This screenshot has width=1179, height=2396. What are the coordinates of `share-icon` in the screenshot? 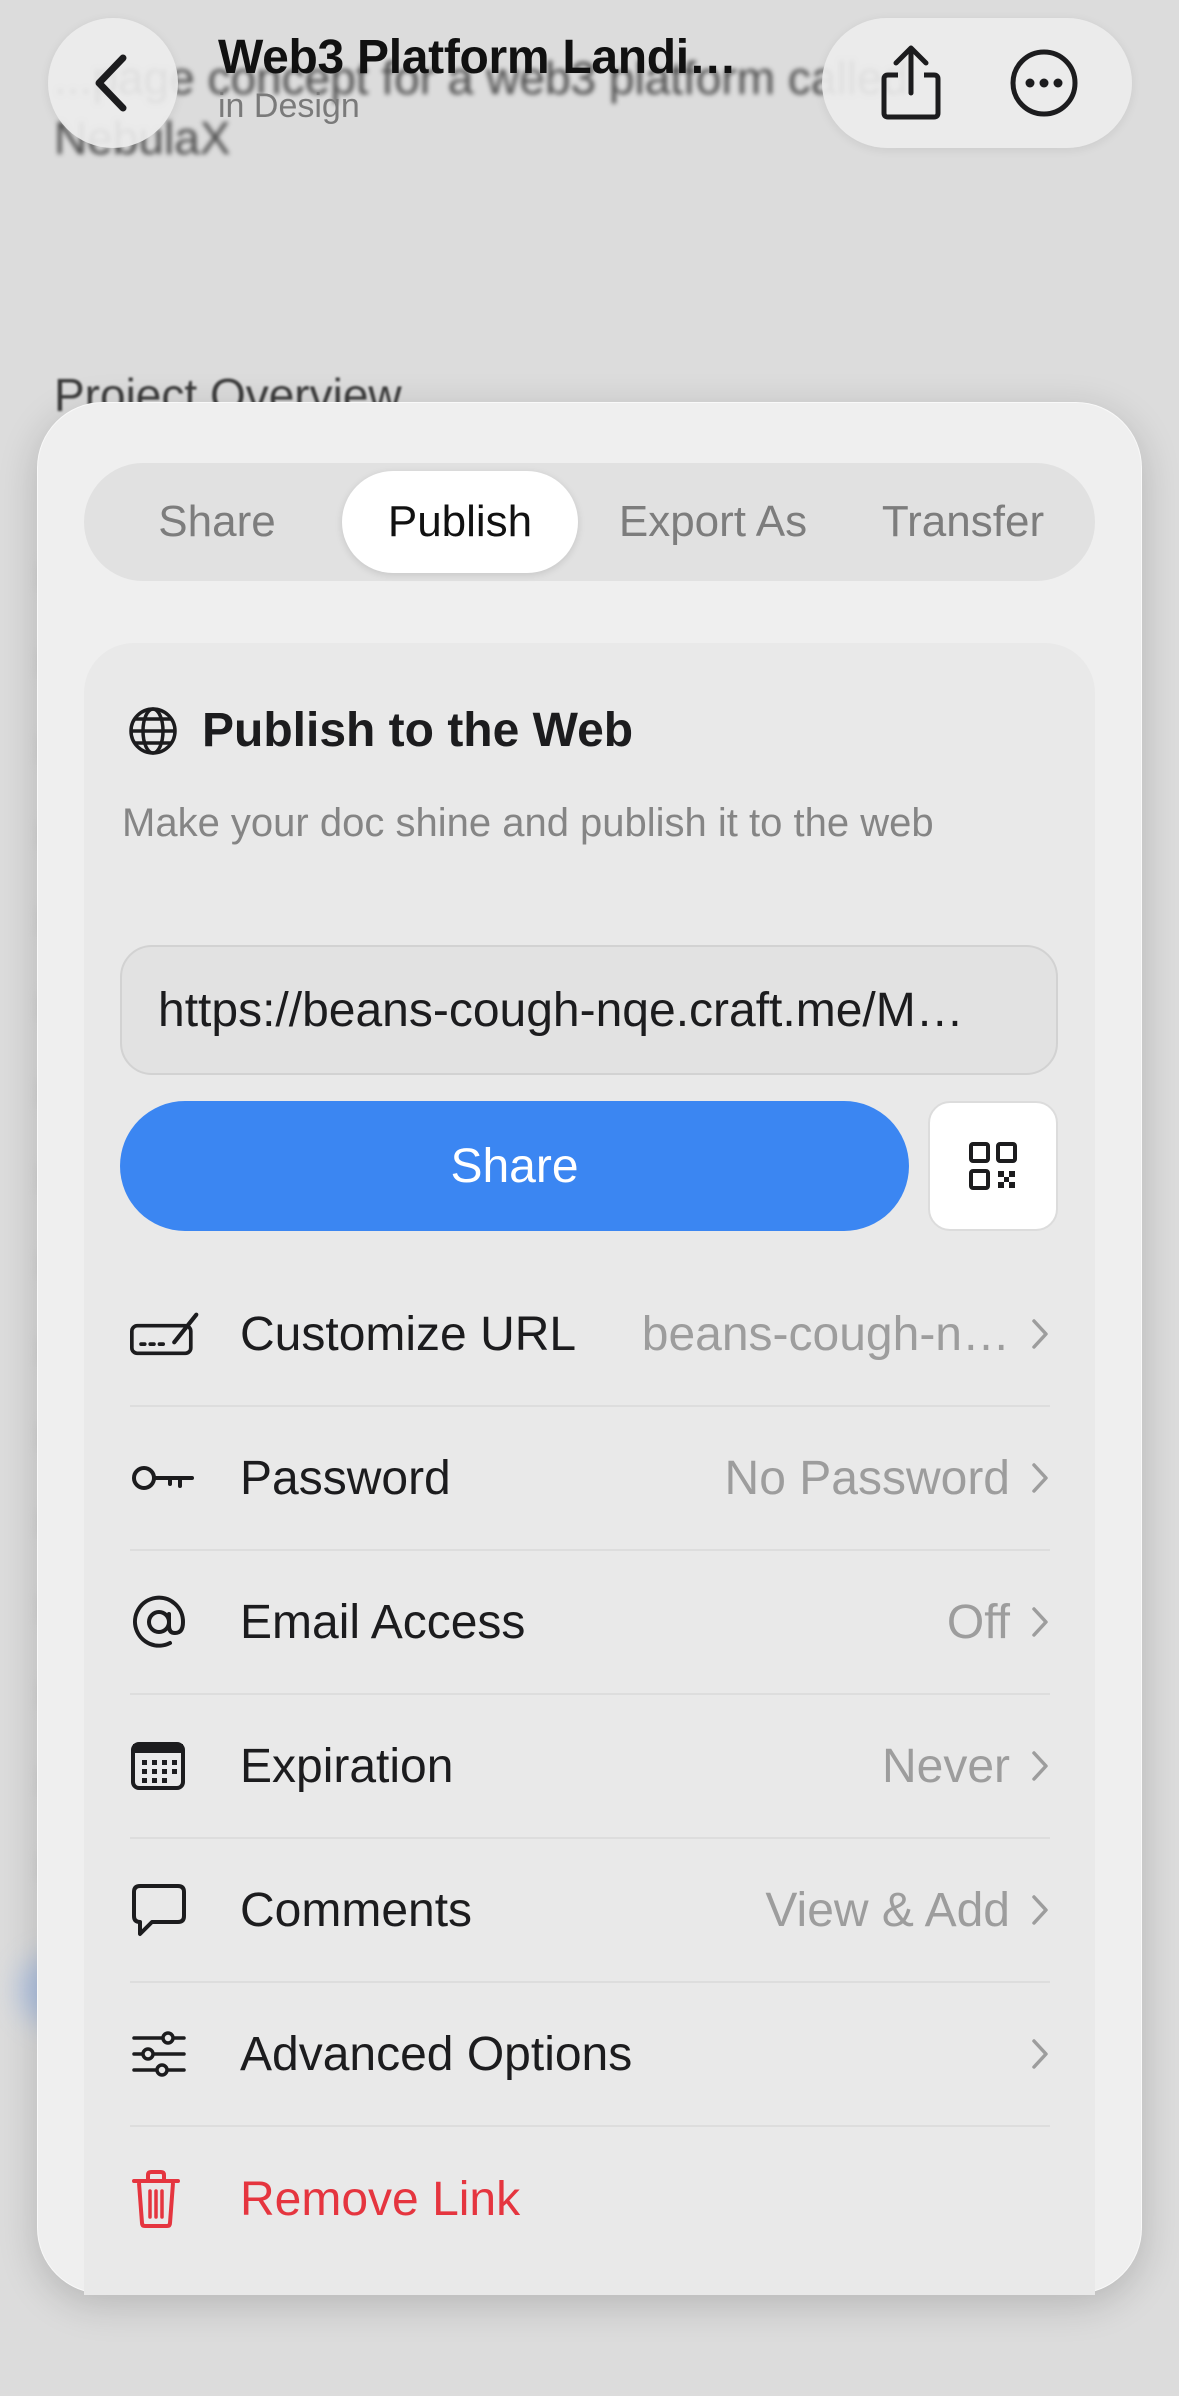 It's located at (911, 83).